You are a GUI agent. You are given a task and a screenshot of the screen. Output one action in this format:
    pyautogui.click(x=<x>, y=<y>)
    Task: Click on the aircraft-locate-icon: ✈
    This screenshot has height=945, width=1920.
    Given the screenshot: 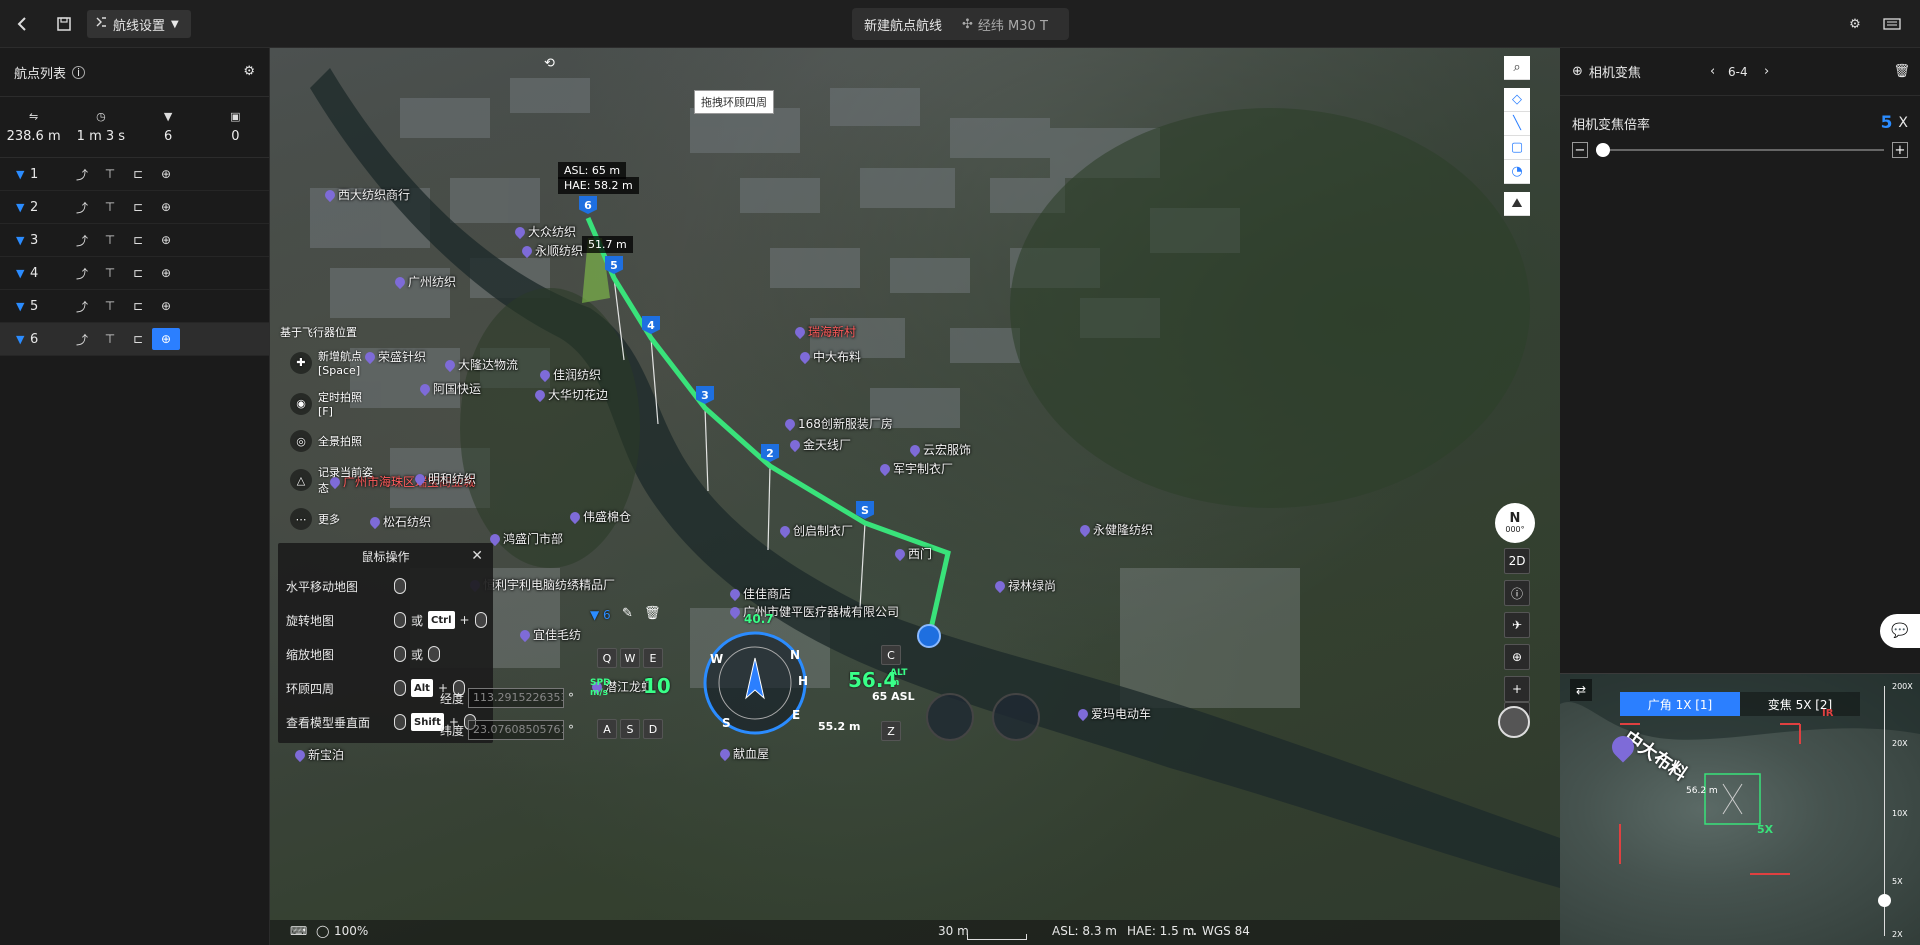 What is the action you would take?
    pyautogui.click(x=1517, y=625)
    